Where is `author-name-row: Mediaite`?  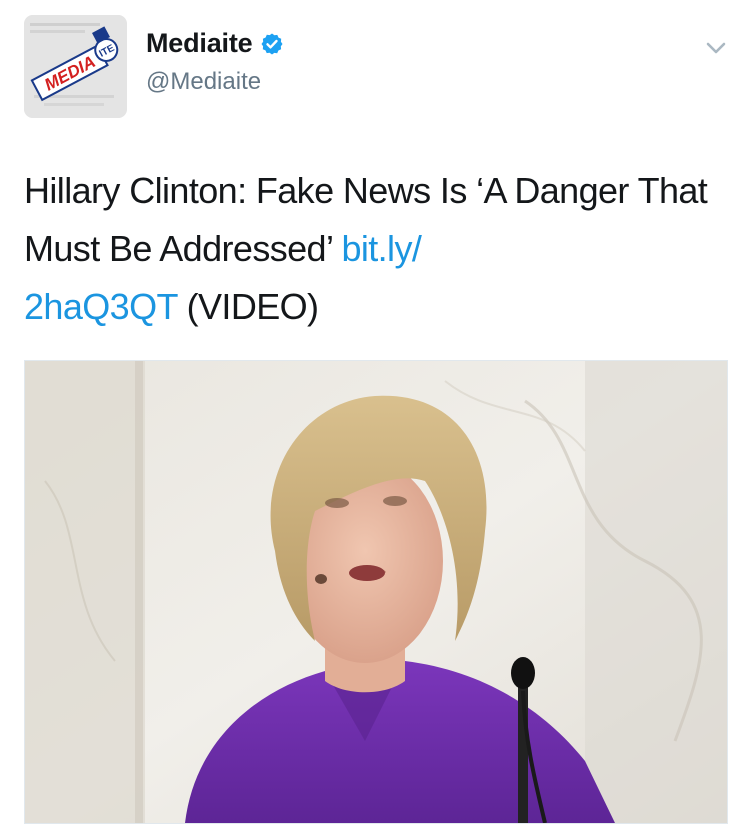 author-name-row: Mediaite is located at coordinates (215, 43).